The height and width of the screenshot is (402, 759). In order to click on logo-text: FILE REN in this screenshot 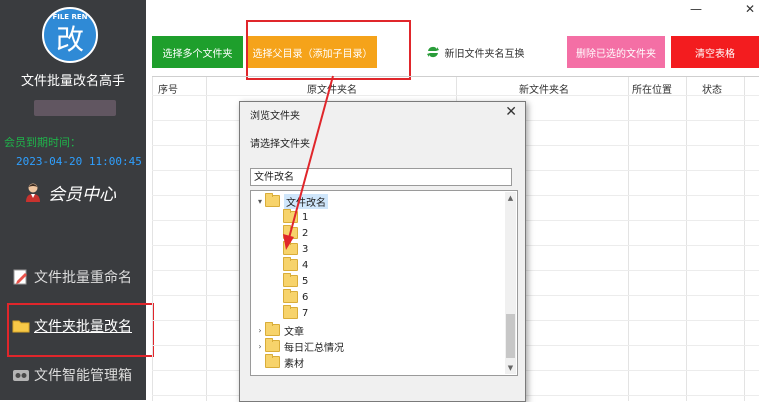, I will do `click(70, 17)`.